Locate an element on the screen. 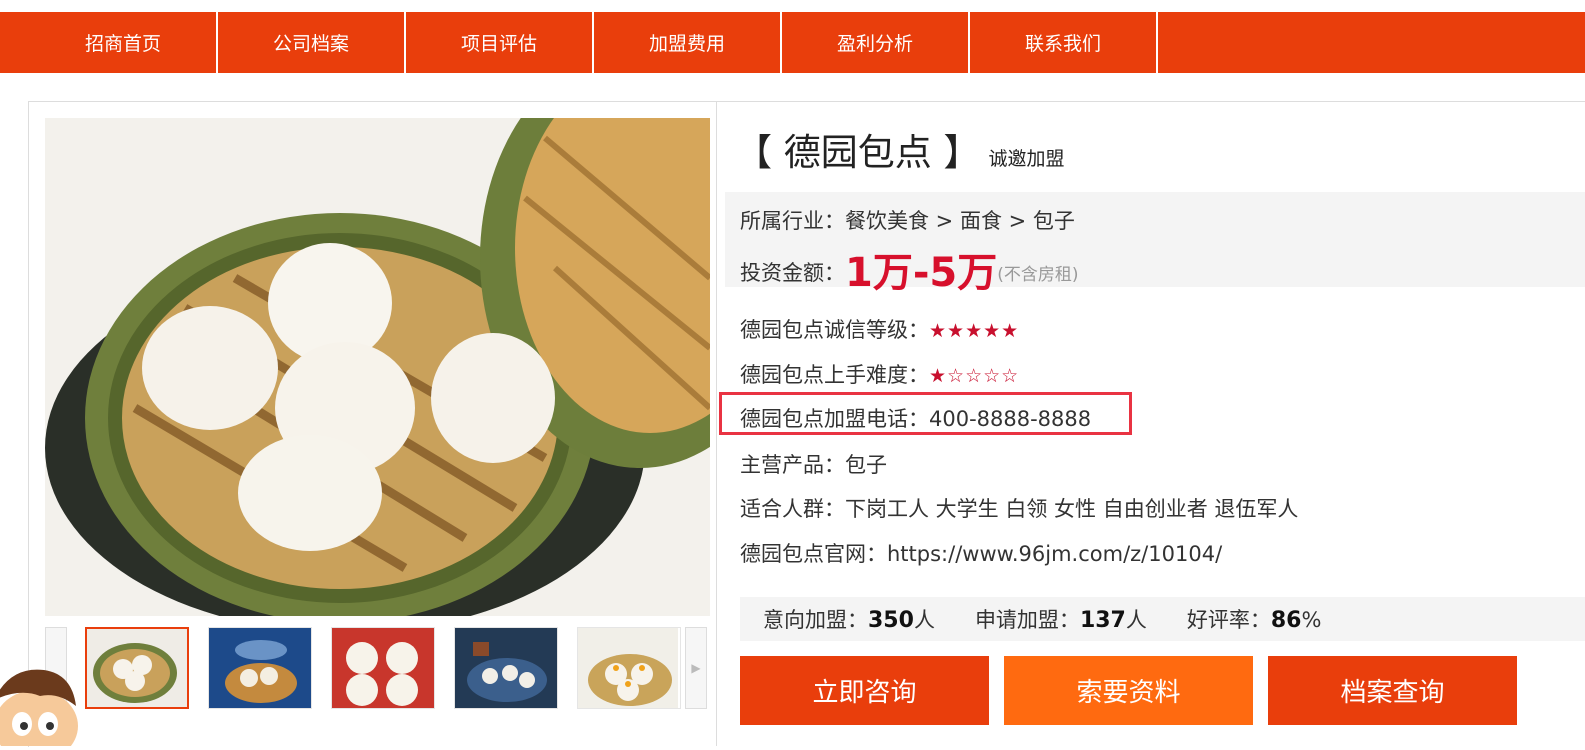 This screenshot has width=1585, height=750. investment-row: 投资金额：1万-5万(不含房租) is located at coordinates (909, 269).